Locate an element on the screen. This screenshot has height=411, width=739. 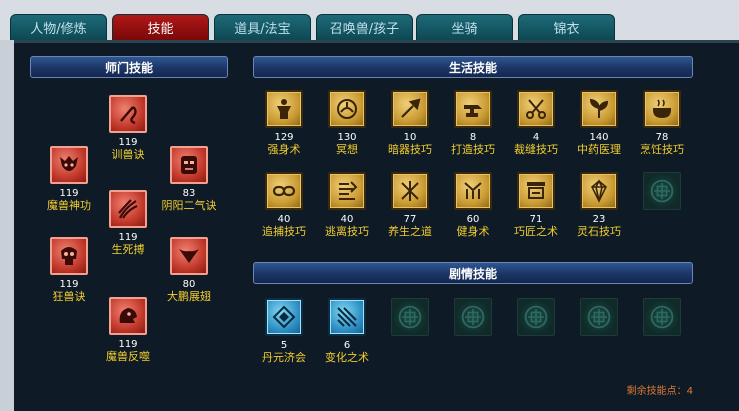
elixir-icon is located at coordinates (284, 317).